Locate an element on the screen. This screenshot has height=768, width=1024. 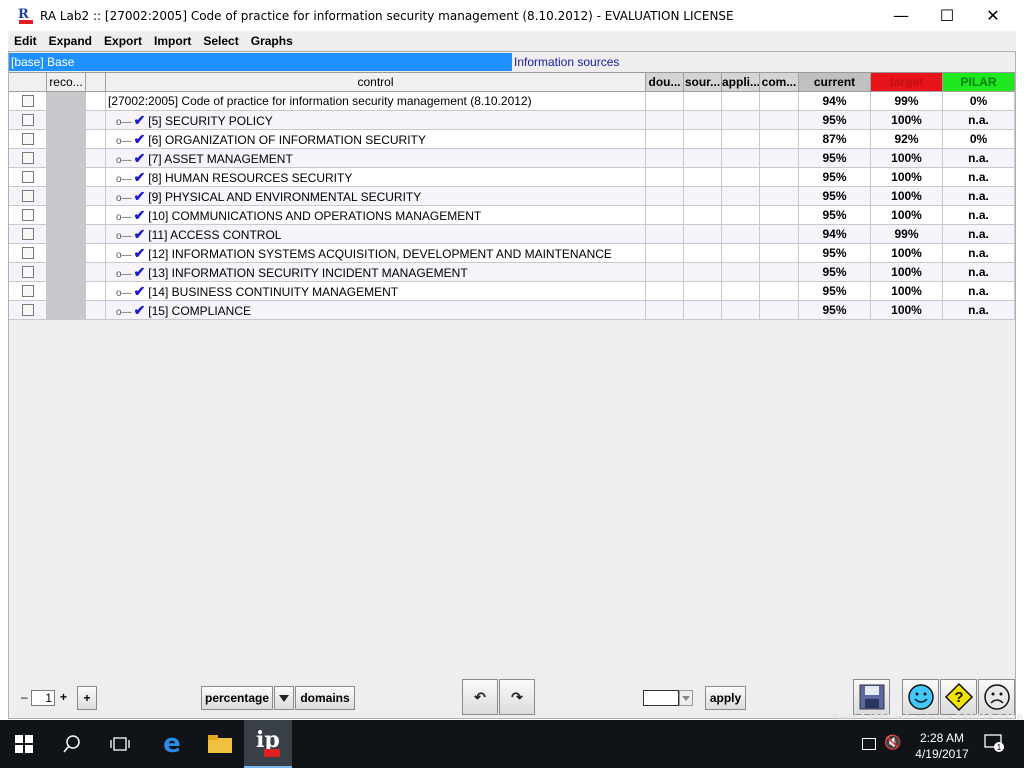
value-dropdown-button is located at coordinates (686, 698).